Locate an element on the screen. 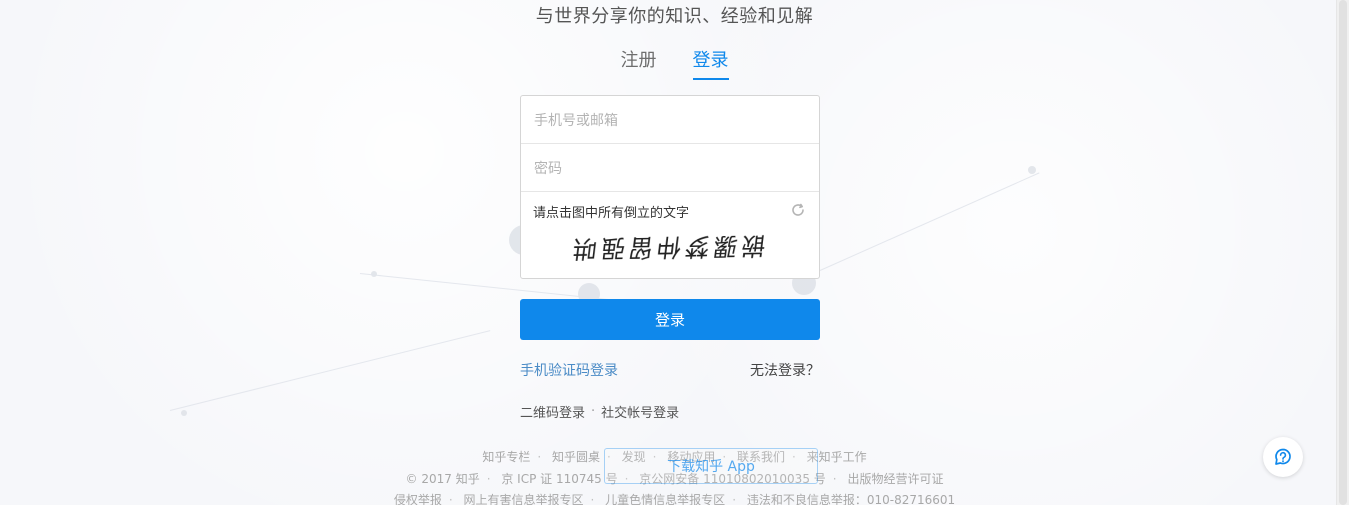 The width and height of the screenshot is (1349, 505). download-app-button: 下载知乎 App is located at coordinates (711, 466).